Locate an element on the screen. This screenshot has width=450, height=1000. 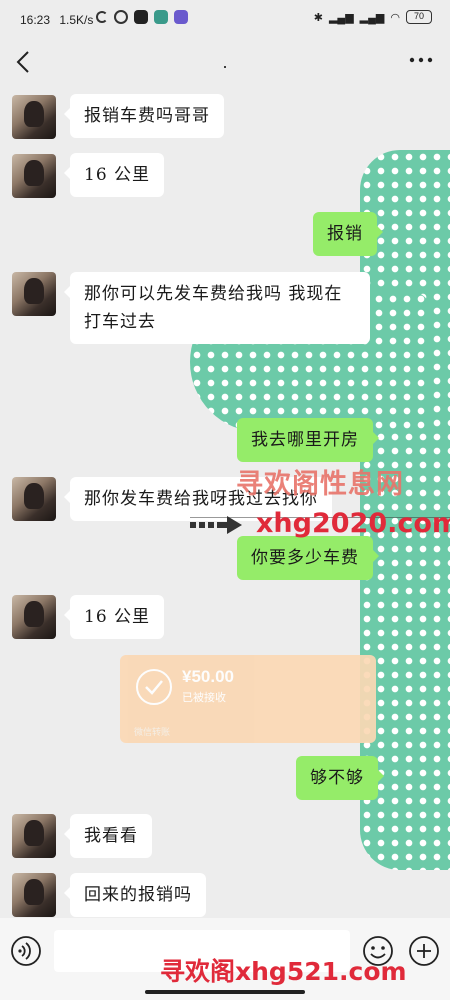
system-icons: ✱ ▂▄▆ ▂▄▆ ◠ 70 is located at coordinates (373, 17).